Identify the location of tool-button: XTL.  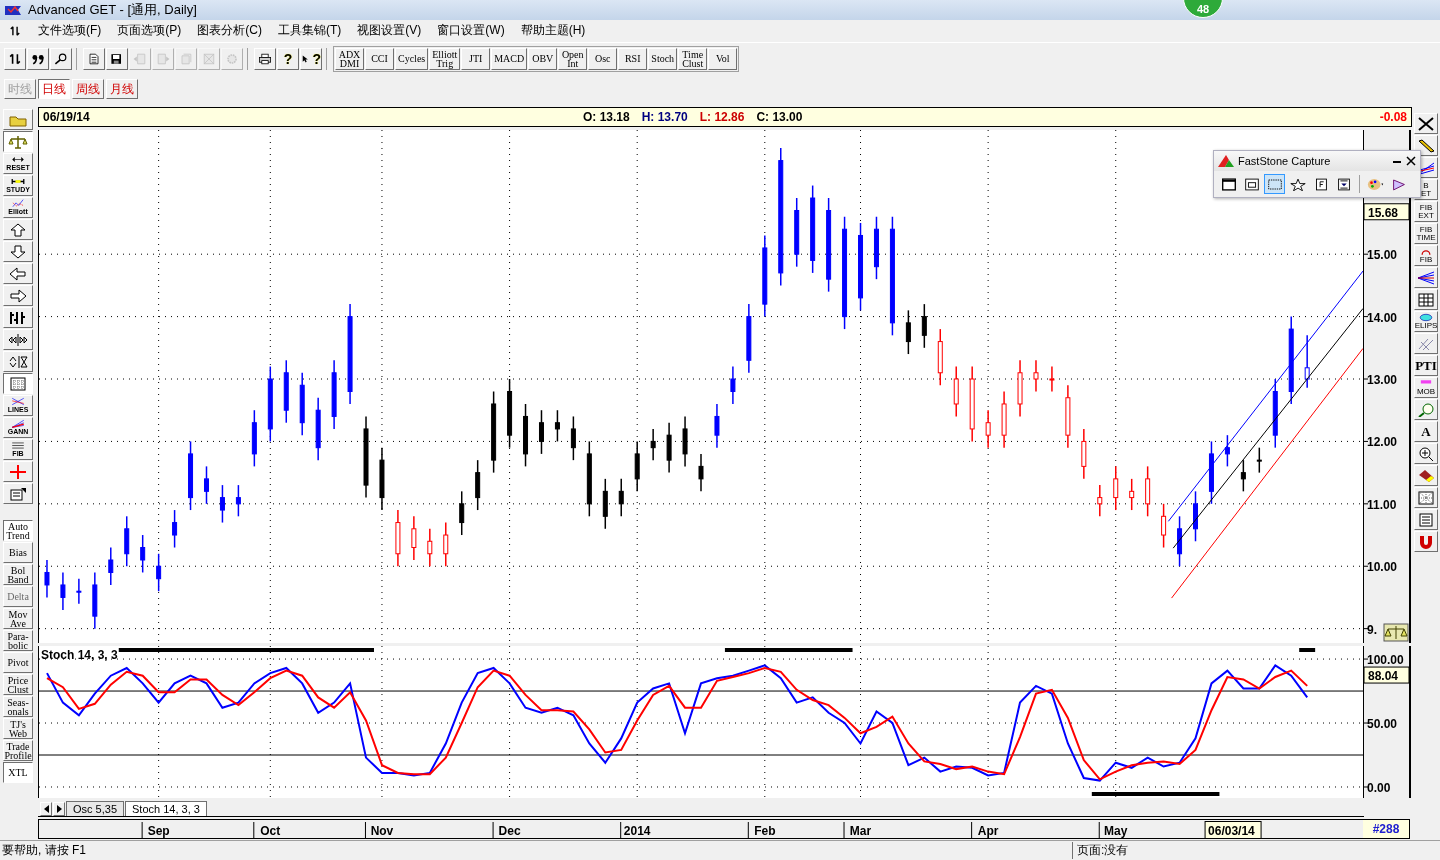
(18, 773).